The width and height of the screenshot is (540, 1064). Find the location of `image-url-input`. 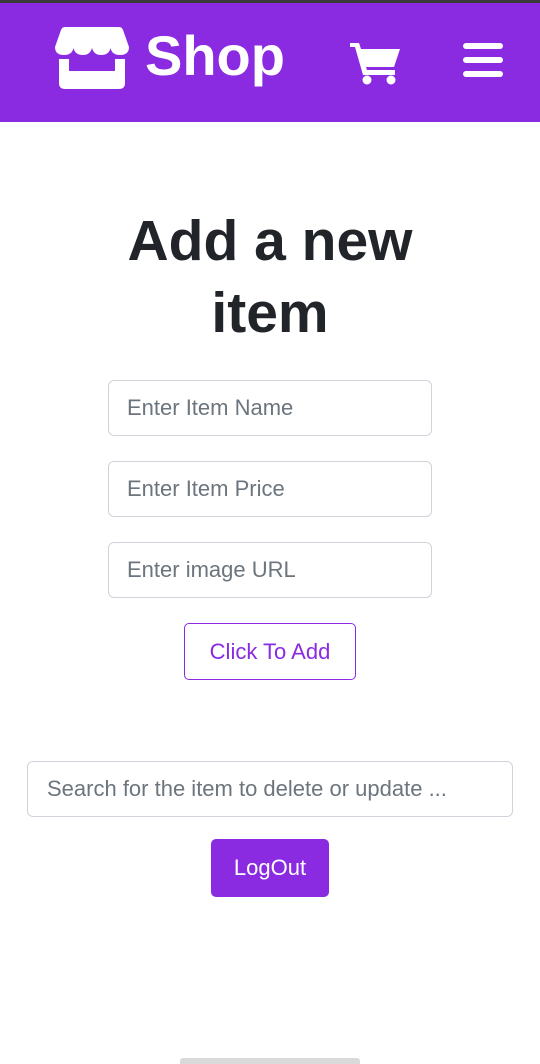

image-url-input is located at coordinates (270, 570).